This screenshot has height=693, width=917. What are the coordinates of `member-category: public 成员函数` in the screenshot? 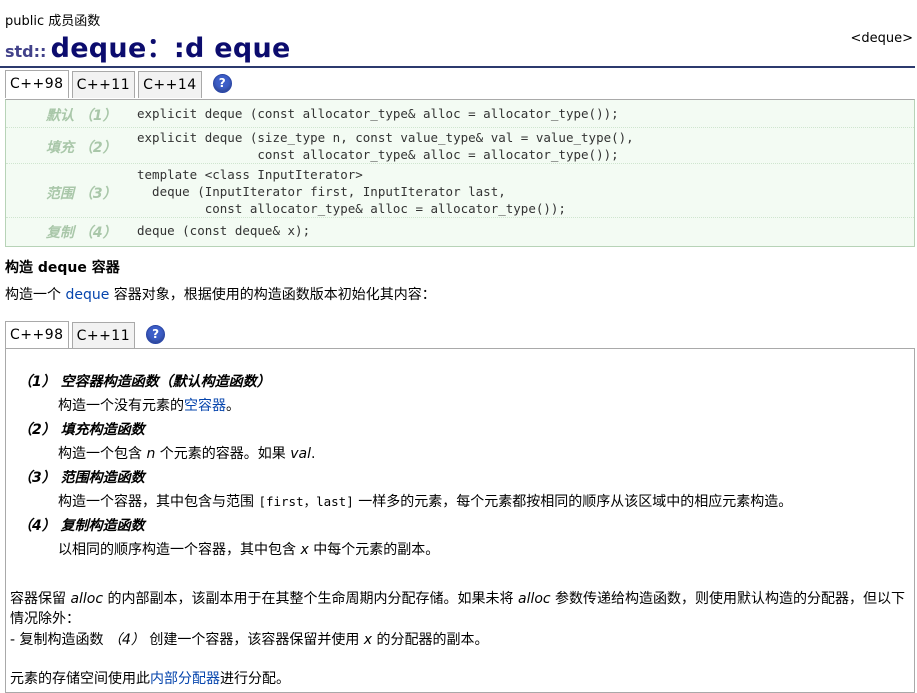 It's located at (53, 21).